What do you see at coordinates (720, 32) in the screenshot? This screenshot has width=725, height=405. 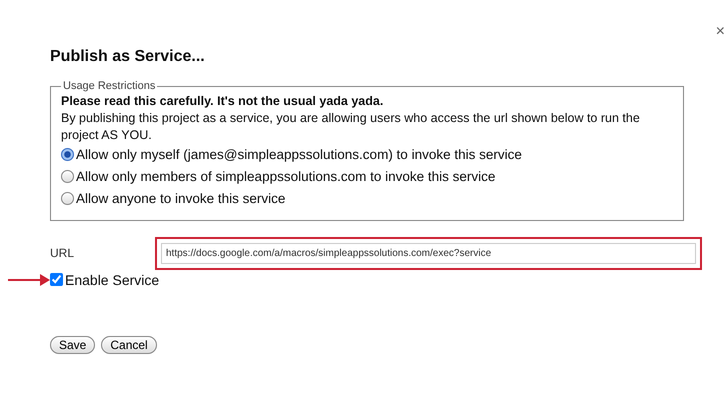 I see `close-button: ×` at bounding box center [720, 32].